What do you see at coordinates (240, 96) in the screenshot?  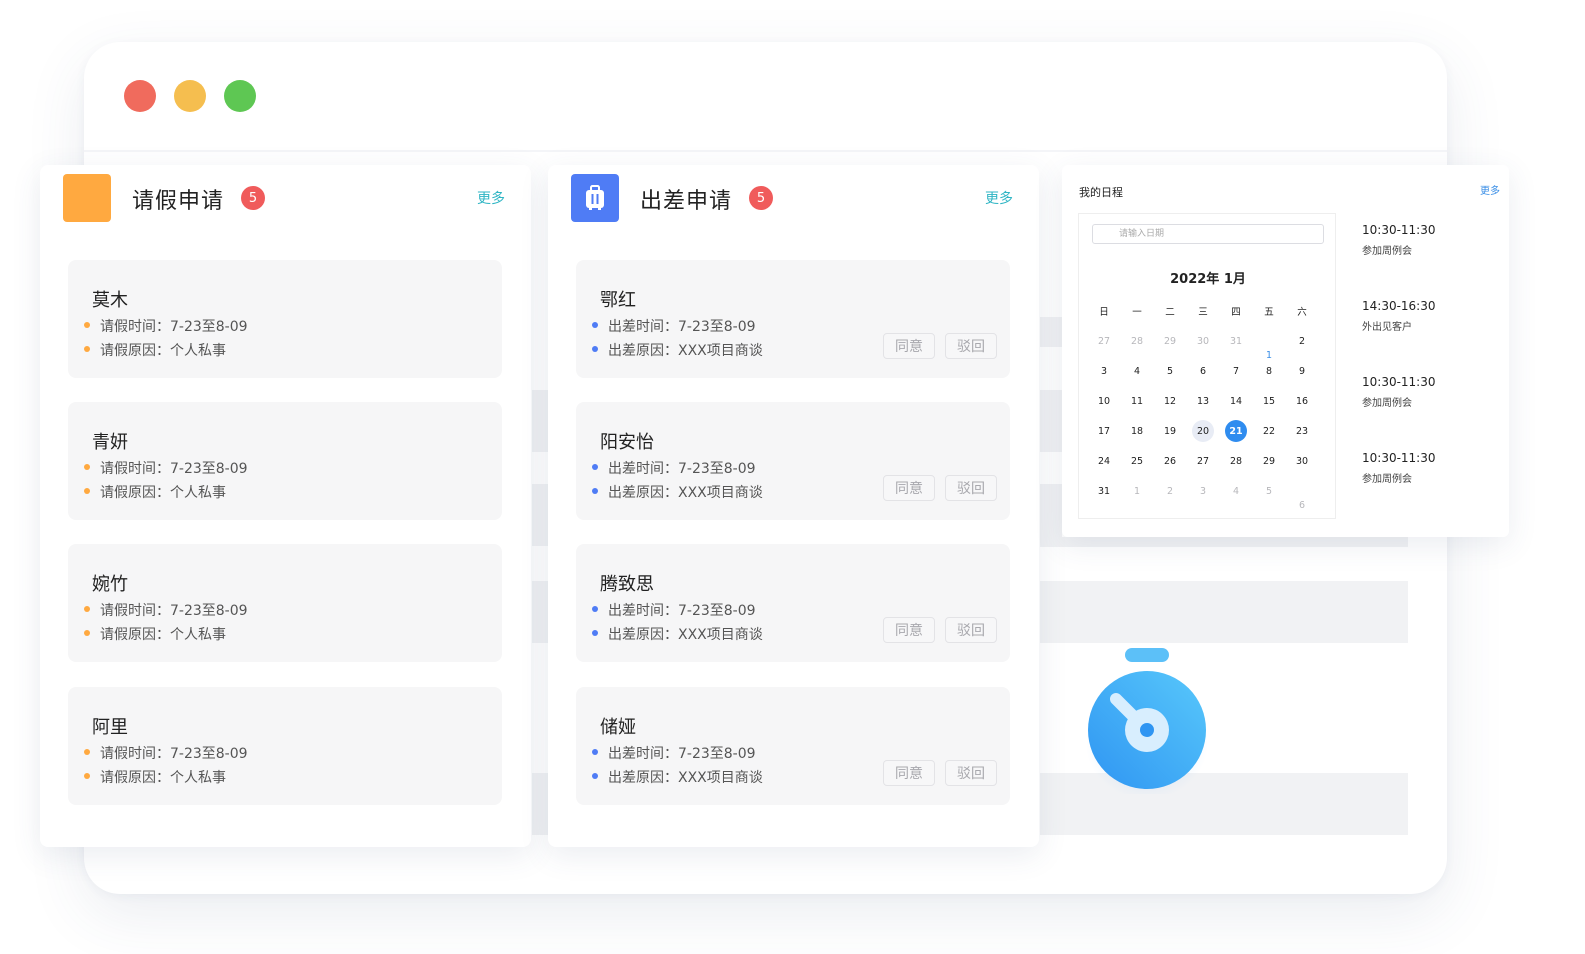 I see `window-maximize-button` at bounding box center [240, 96].